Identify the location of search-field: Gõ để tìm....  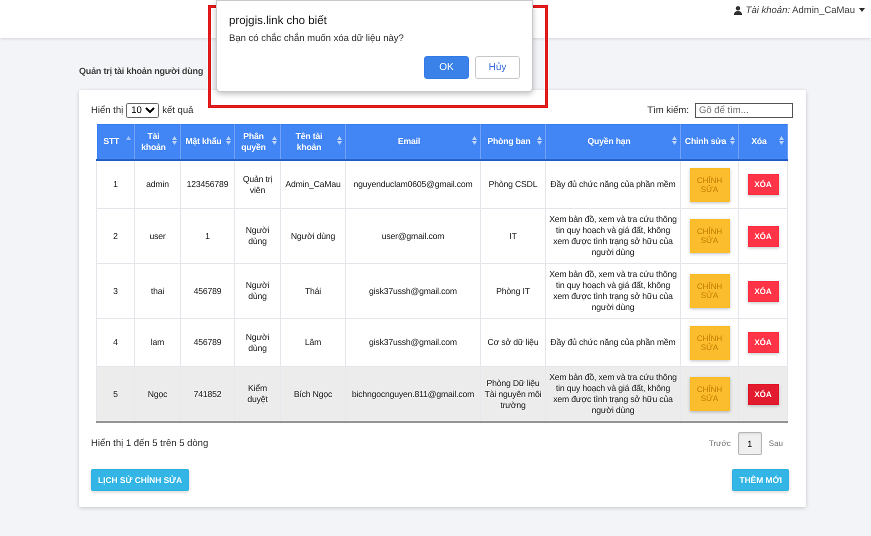
(744, 110).